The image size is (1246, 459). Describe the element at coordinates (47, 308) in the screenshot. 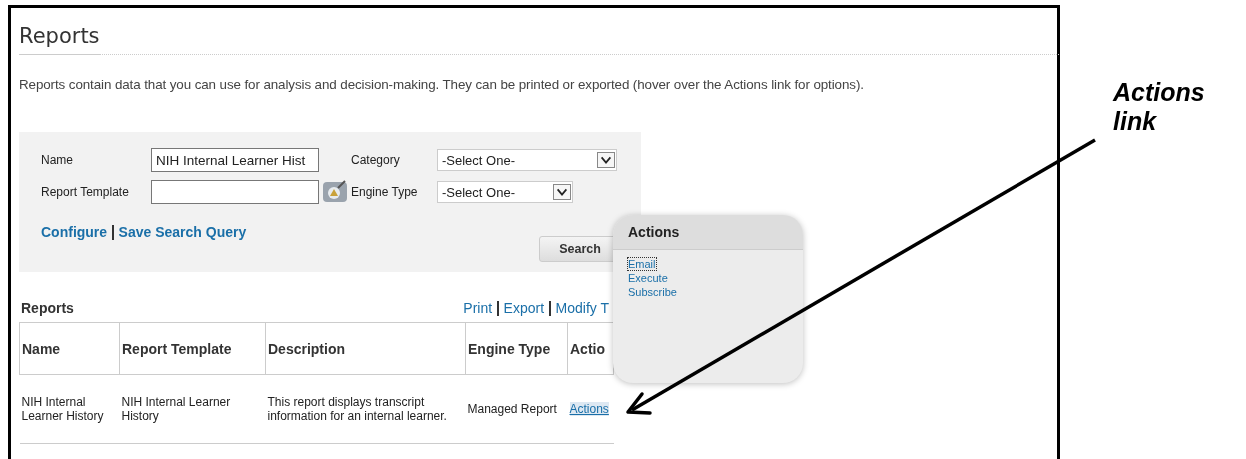

I see `section-title: Reports` at that location.